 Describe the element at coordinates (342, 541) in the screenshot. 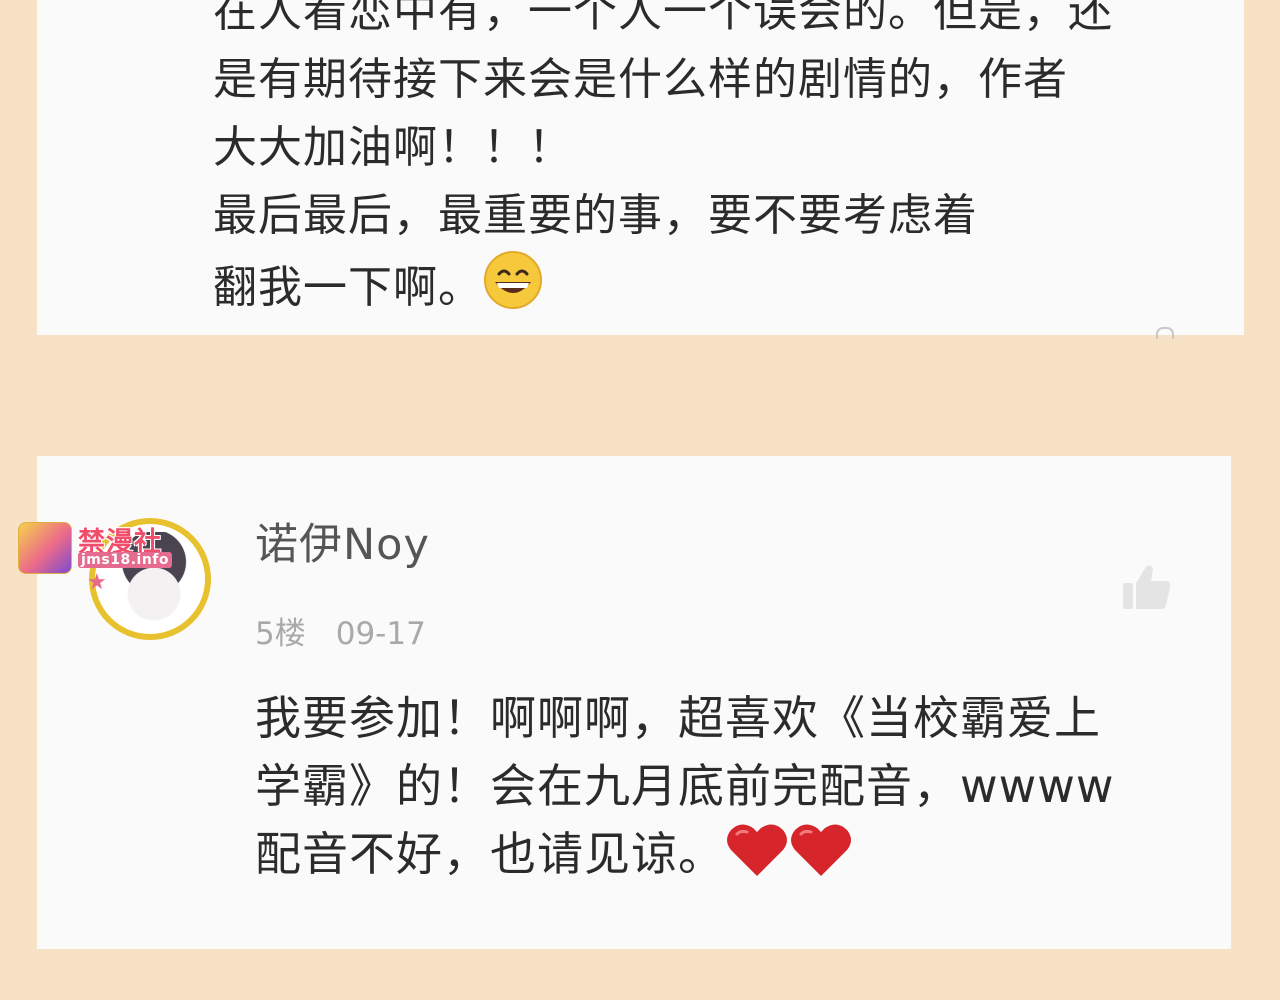

I see `username: 诺伊Noy` at that location.